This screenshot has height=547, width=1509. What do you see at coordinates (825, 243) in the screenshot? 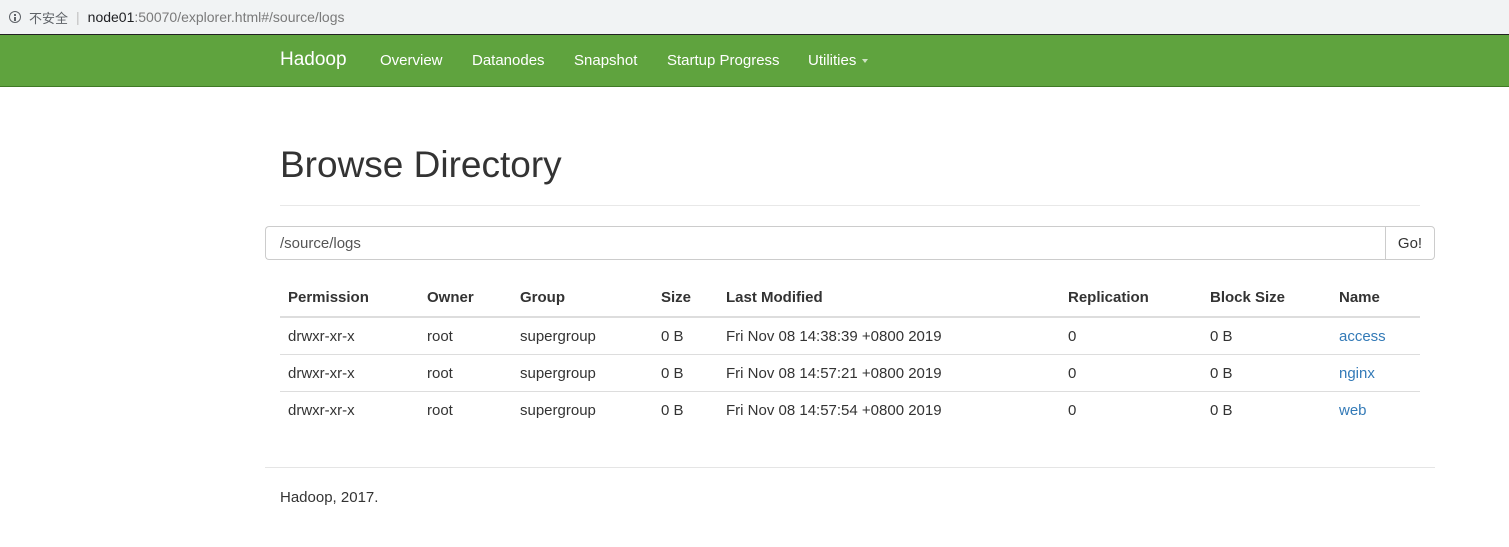
I see `directory-path-input` at bounding box center [825, 243].